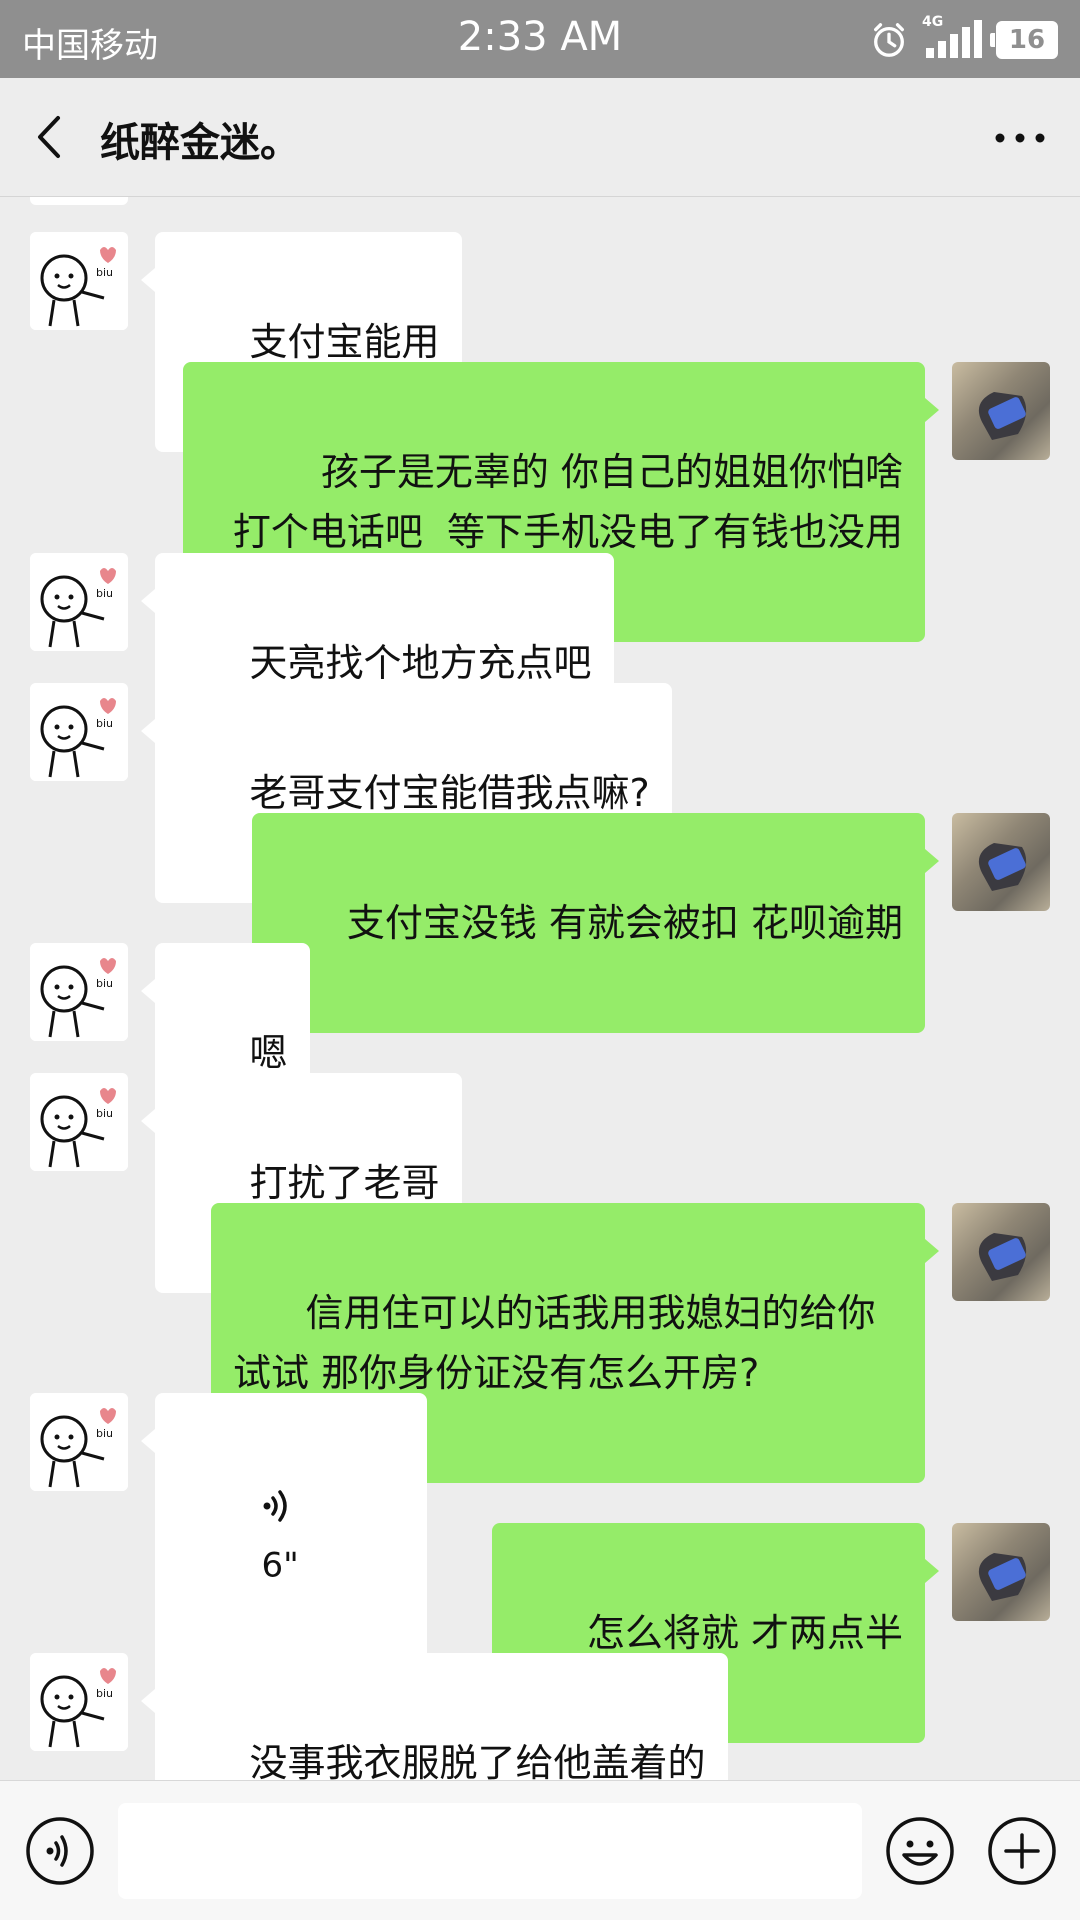 The image size is (1080, 1920). Describe the element at coordinates (200, 143) in the screenshot. I see `chat-title: 纸醉金迷。` at that location.